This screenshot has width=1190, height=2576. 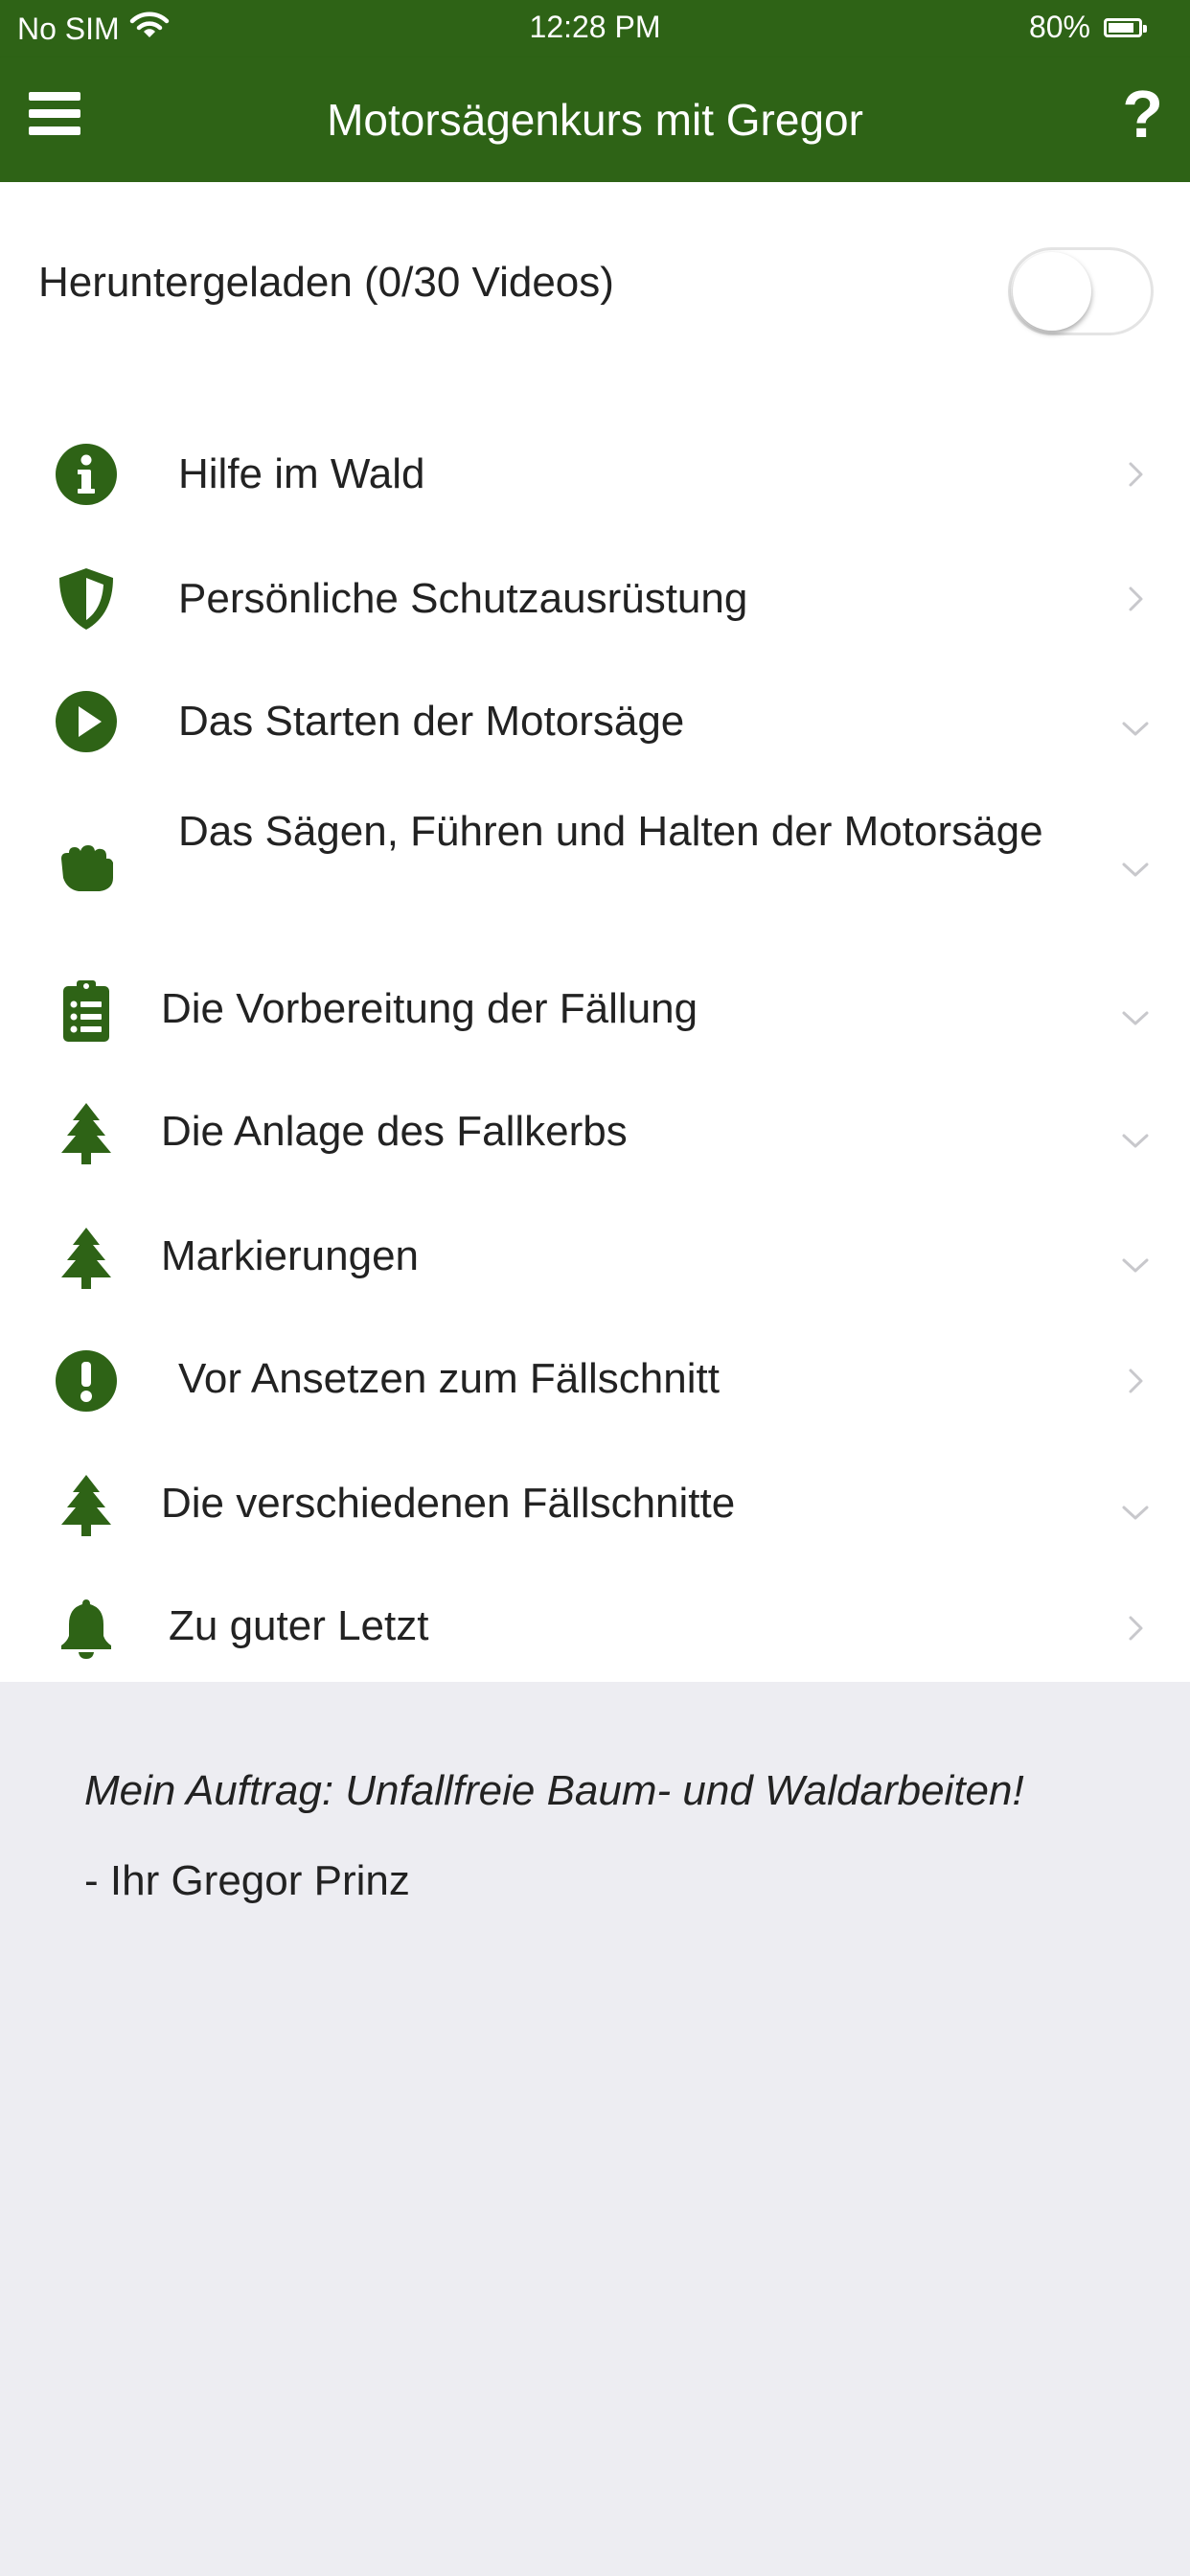 I want to click on exclamation-circle-icon, so click(x=87, y=1380).